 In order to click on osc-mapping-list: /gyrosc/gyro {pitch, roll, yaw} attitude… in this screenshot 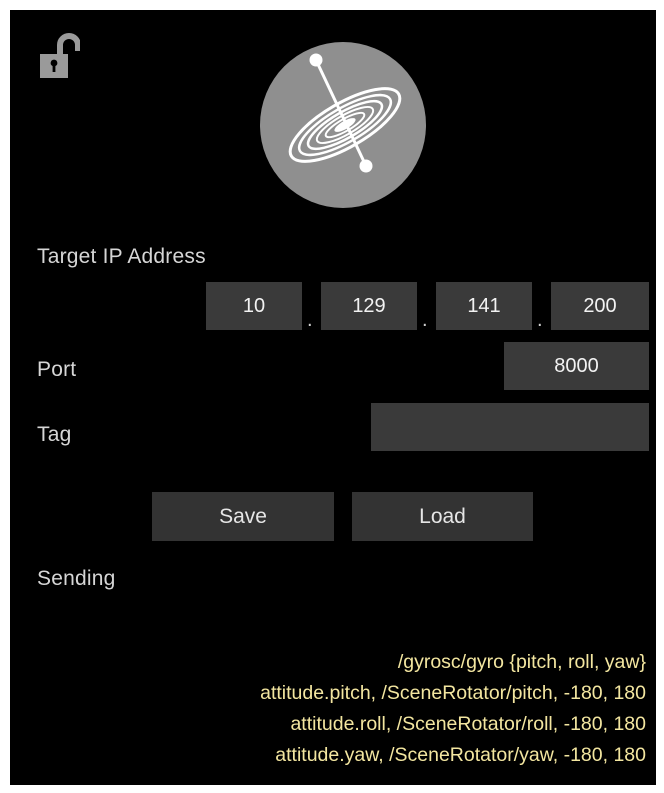, I will do `click(453, 709)`.